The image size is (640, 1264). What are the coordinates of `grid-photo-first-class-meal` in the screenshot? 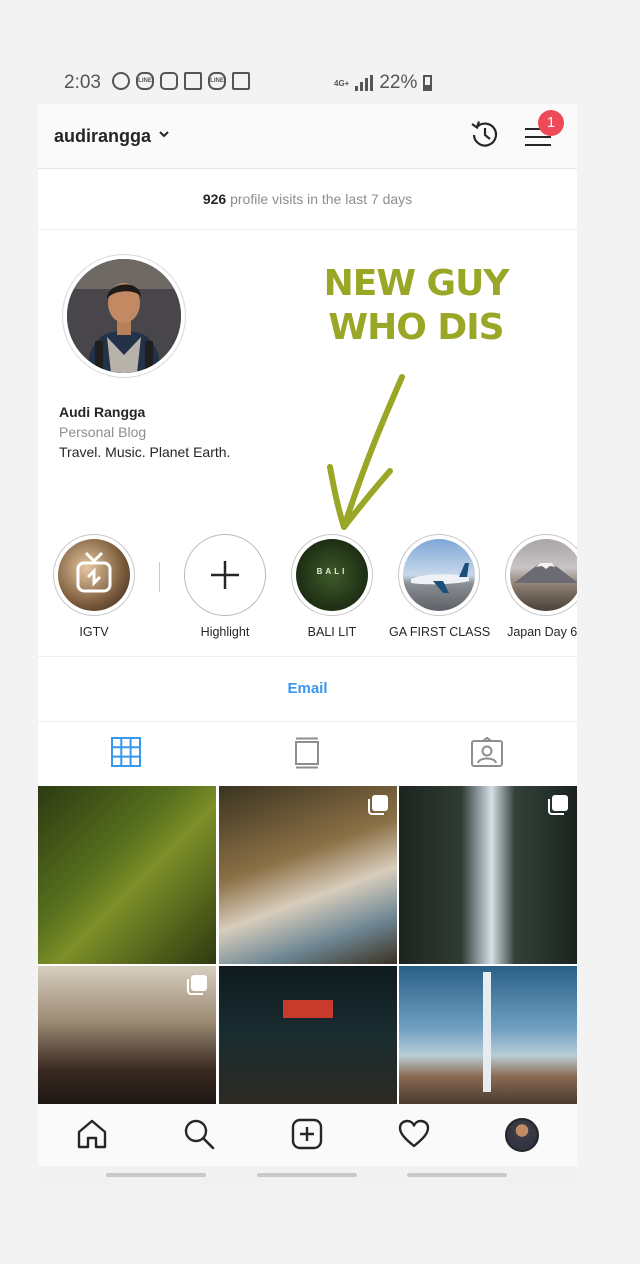 It's located at (127, 1035).